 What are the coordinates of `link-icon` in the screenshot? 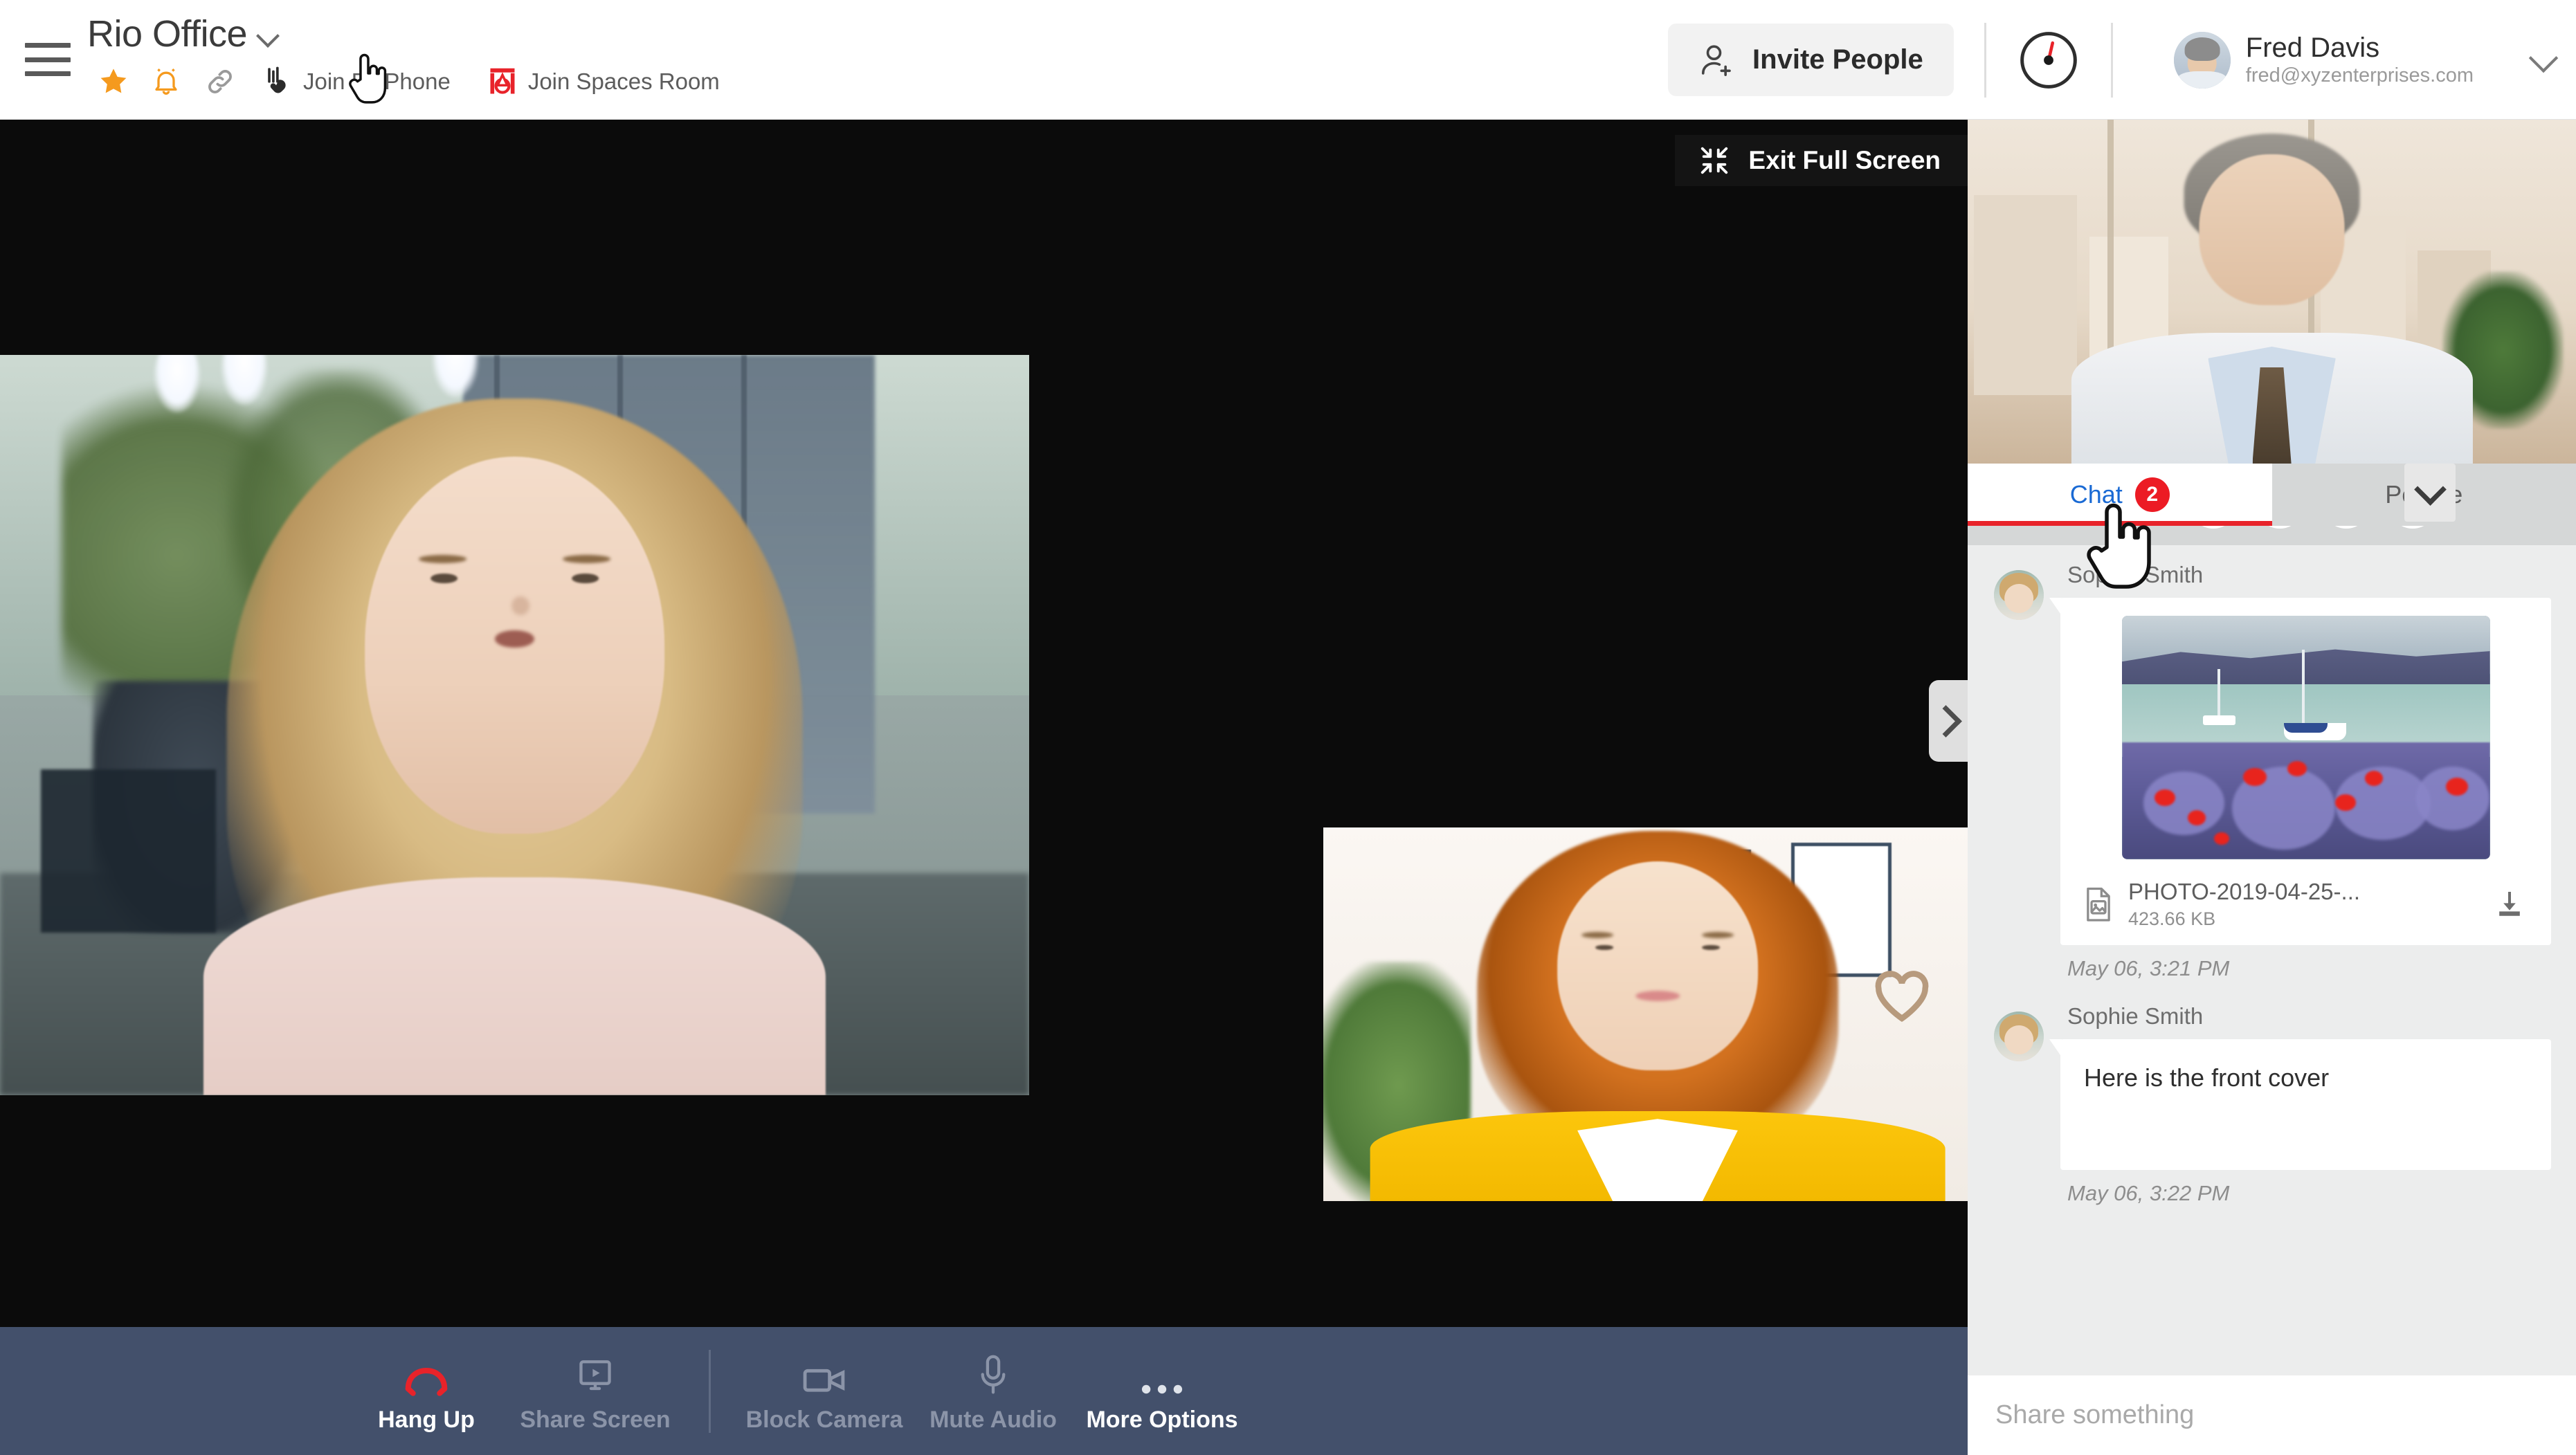 It's located at (220, 81).